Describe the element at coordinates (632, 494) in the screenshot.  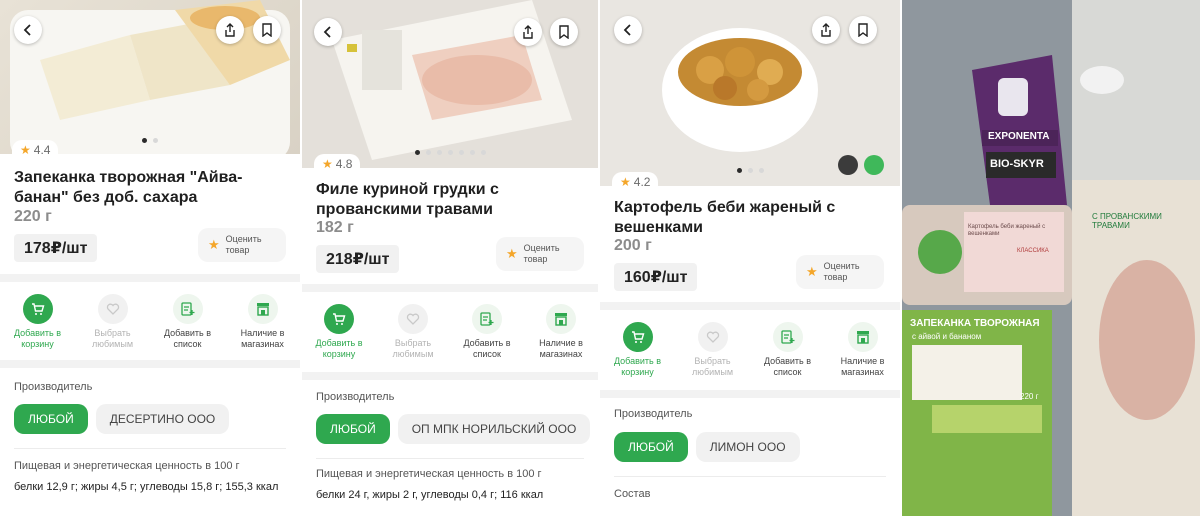
I see `composition-label: Состав` at that location.